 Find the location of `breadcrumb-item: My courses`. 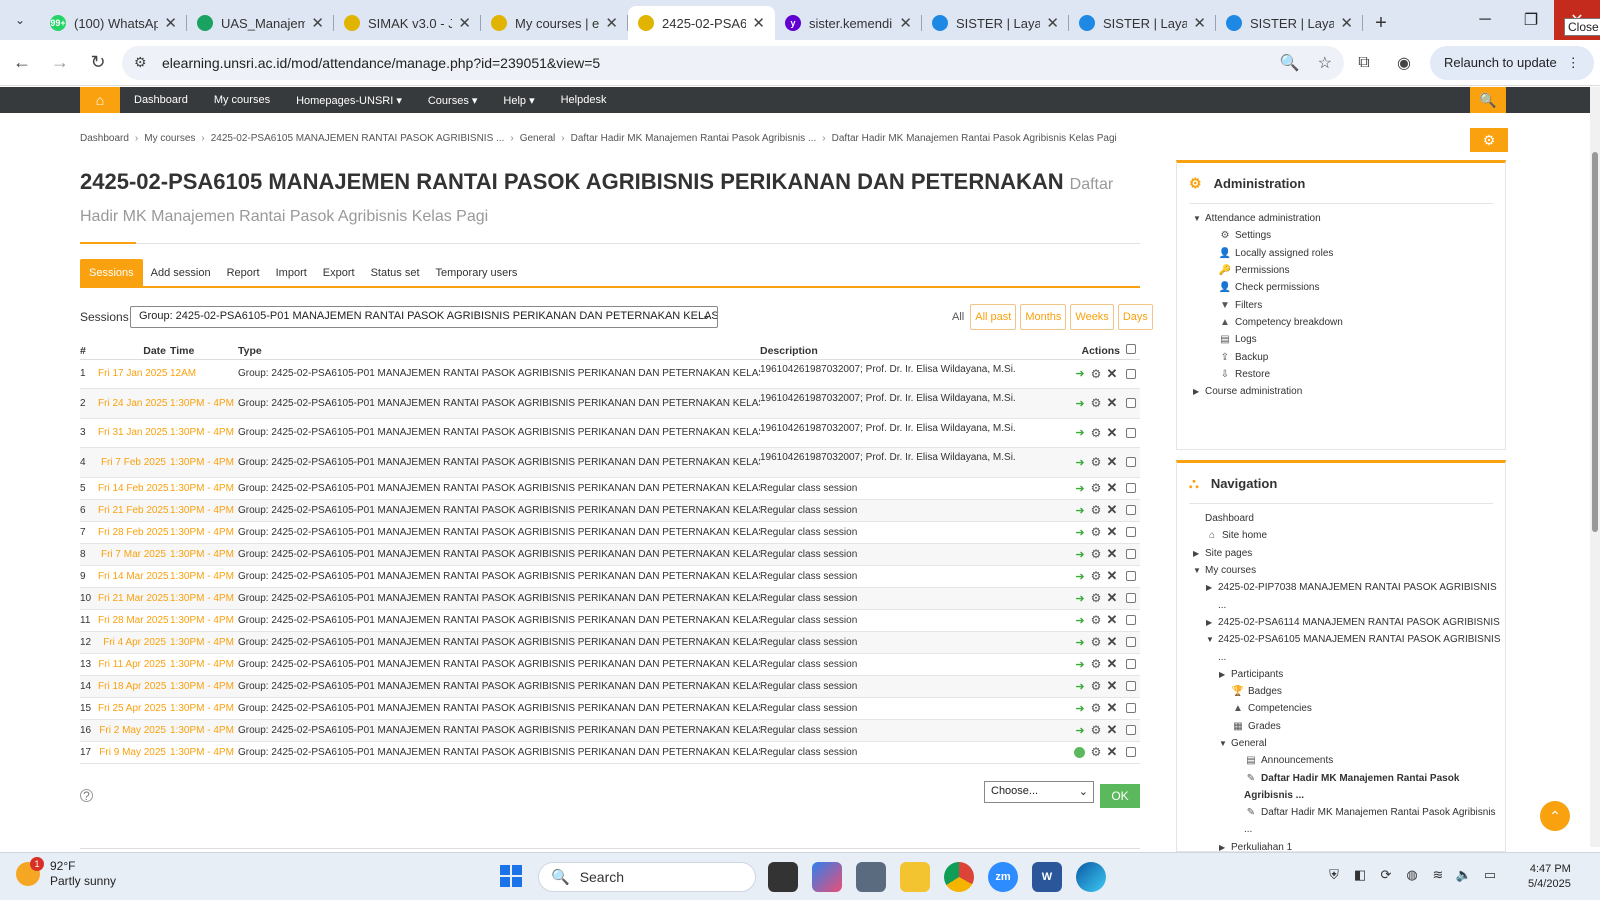

breadcrumb-item: My courses is located at coordinates (169, 138).